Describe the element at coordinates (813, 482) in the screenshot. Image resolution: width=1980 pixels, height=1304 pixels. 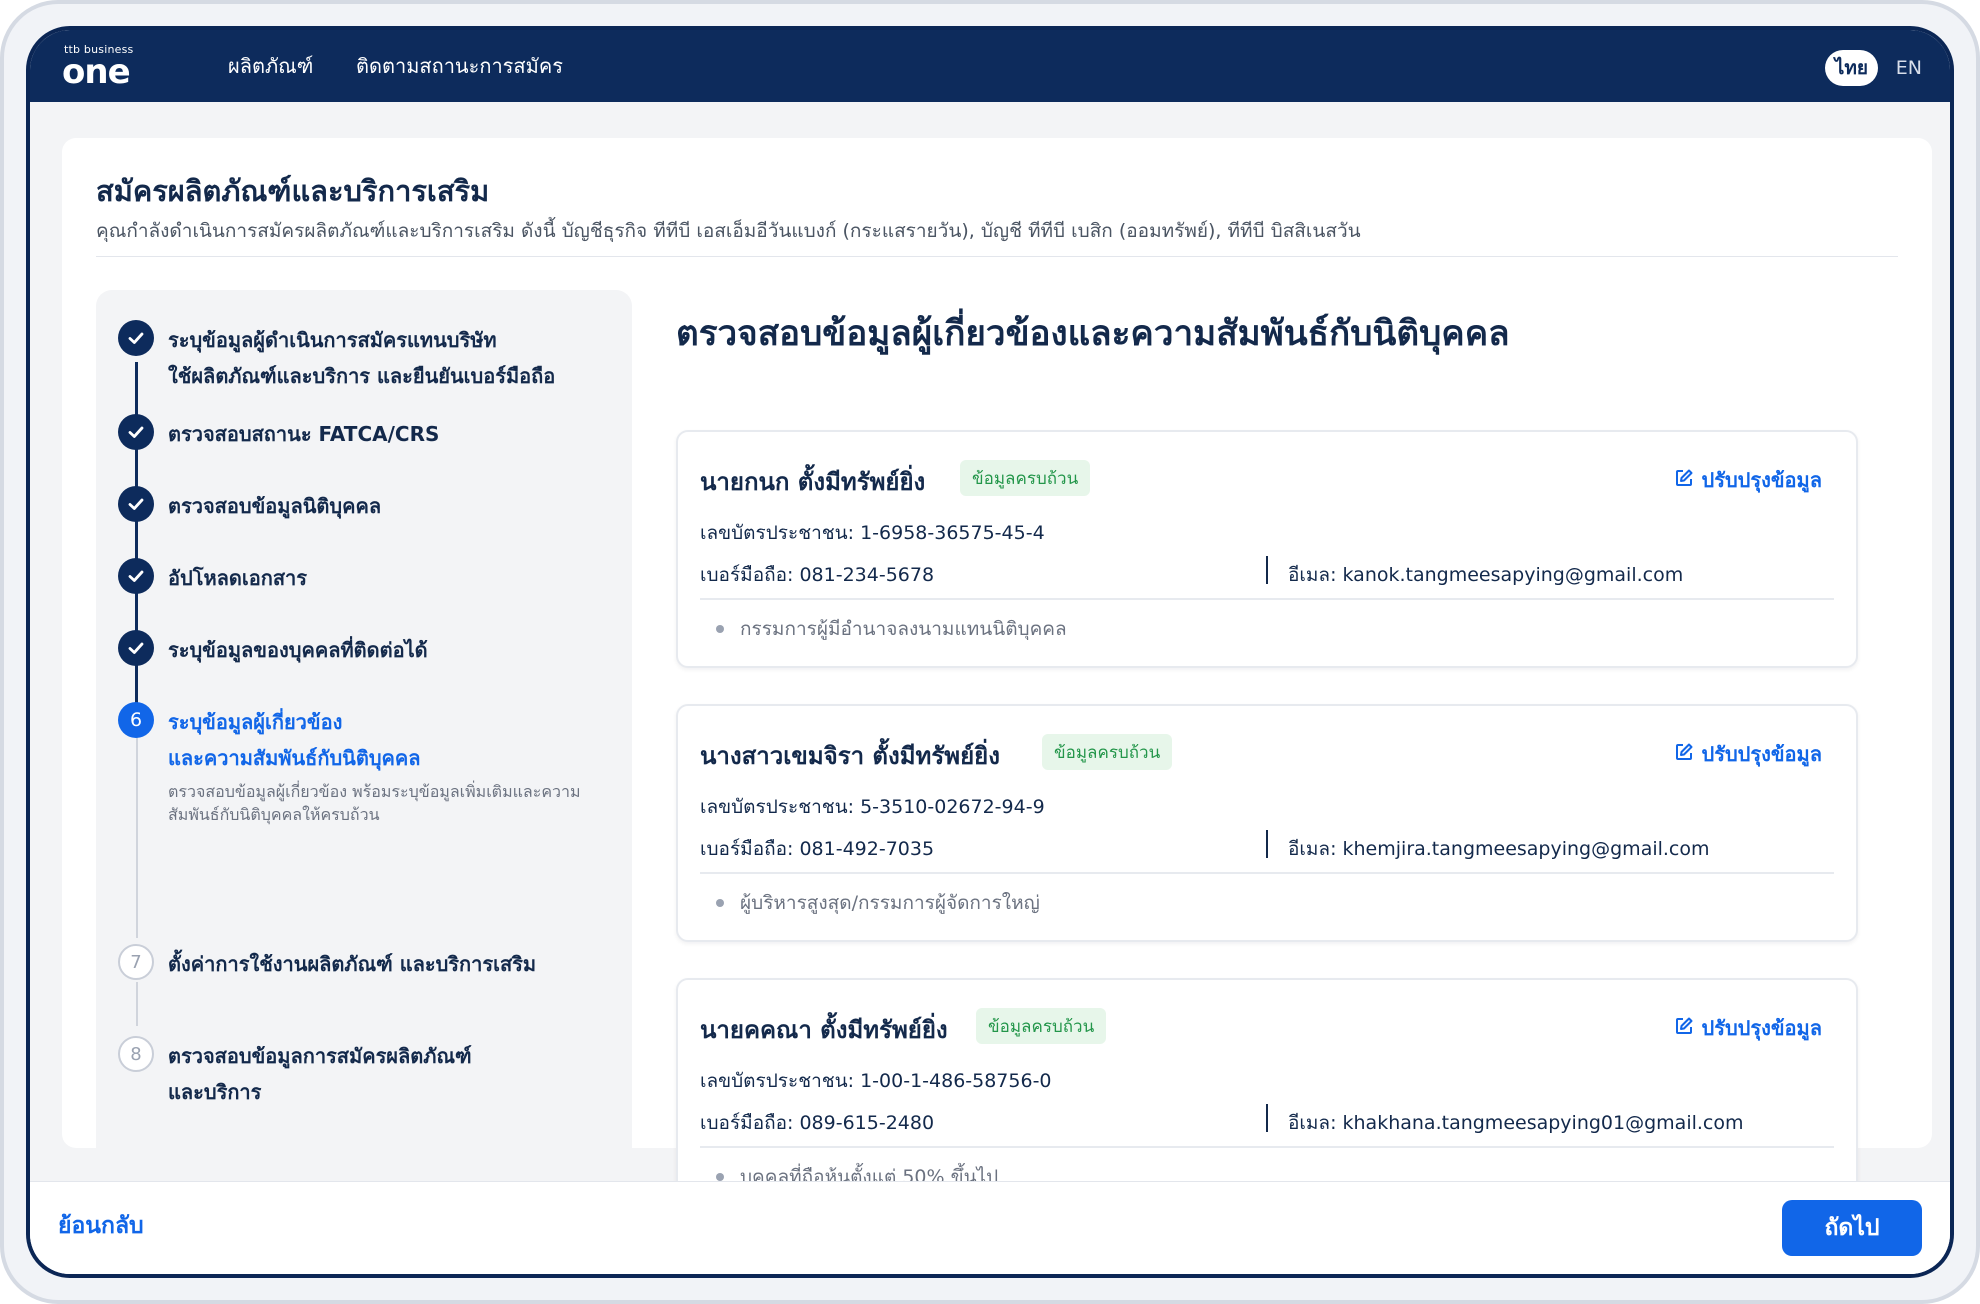
I see `person-name: นายกนก ตั้งมีทรัพย์ยิ่ง` at that location.